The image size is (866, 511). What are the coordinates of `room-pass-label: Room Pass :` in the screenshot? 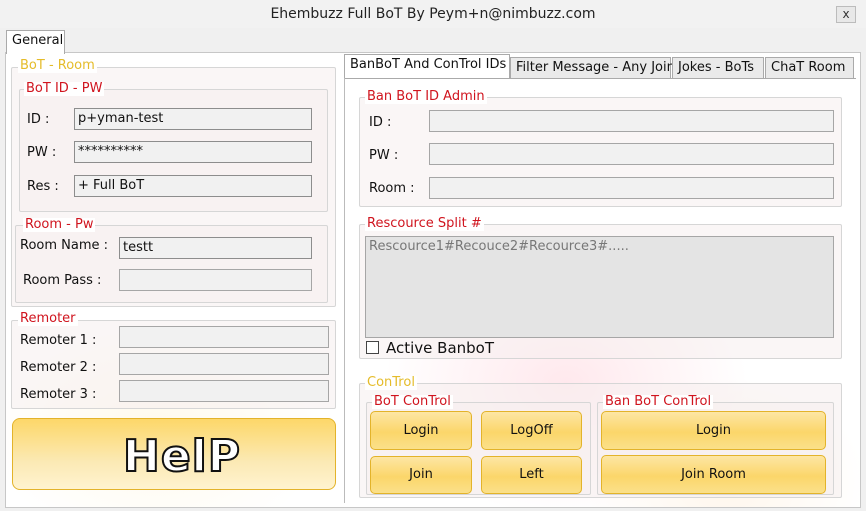 It's located at (62, 280).